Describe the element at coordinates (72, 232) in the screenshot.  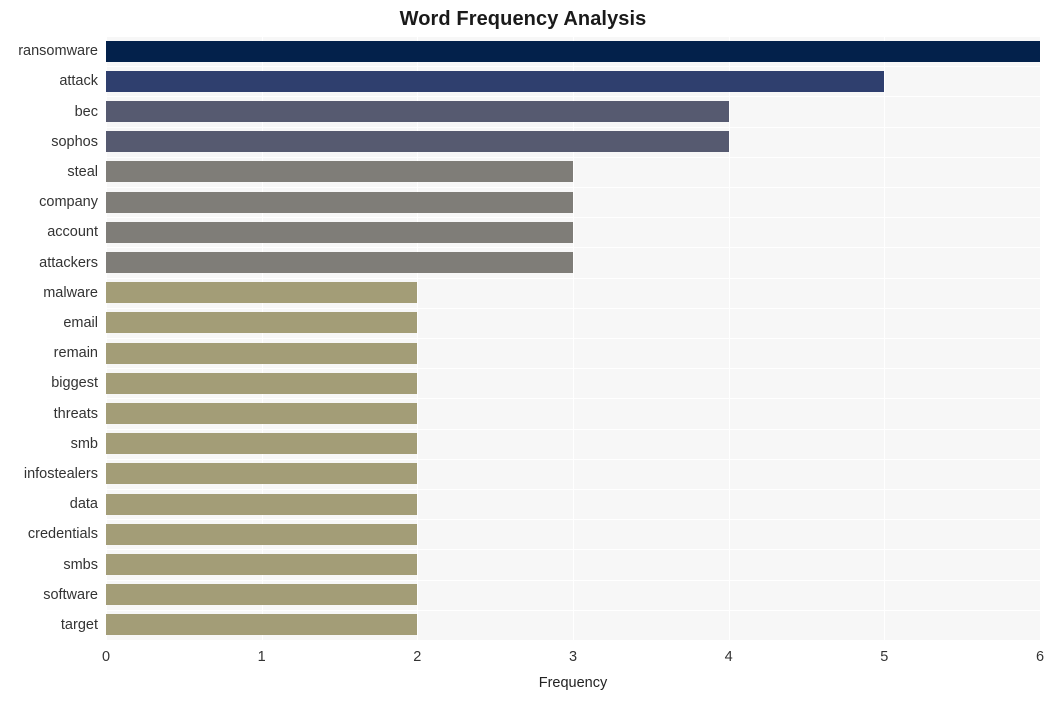
I see `y-axis-tick-label: account` at that location.